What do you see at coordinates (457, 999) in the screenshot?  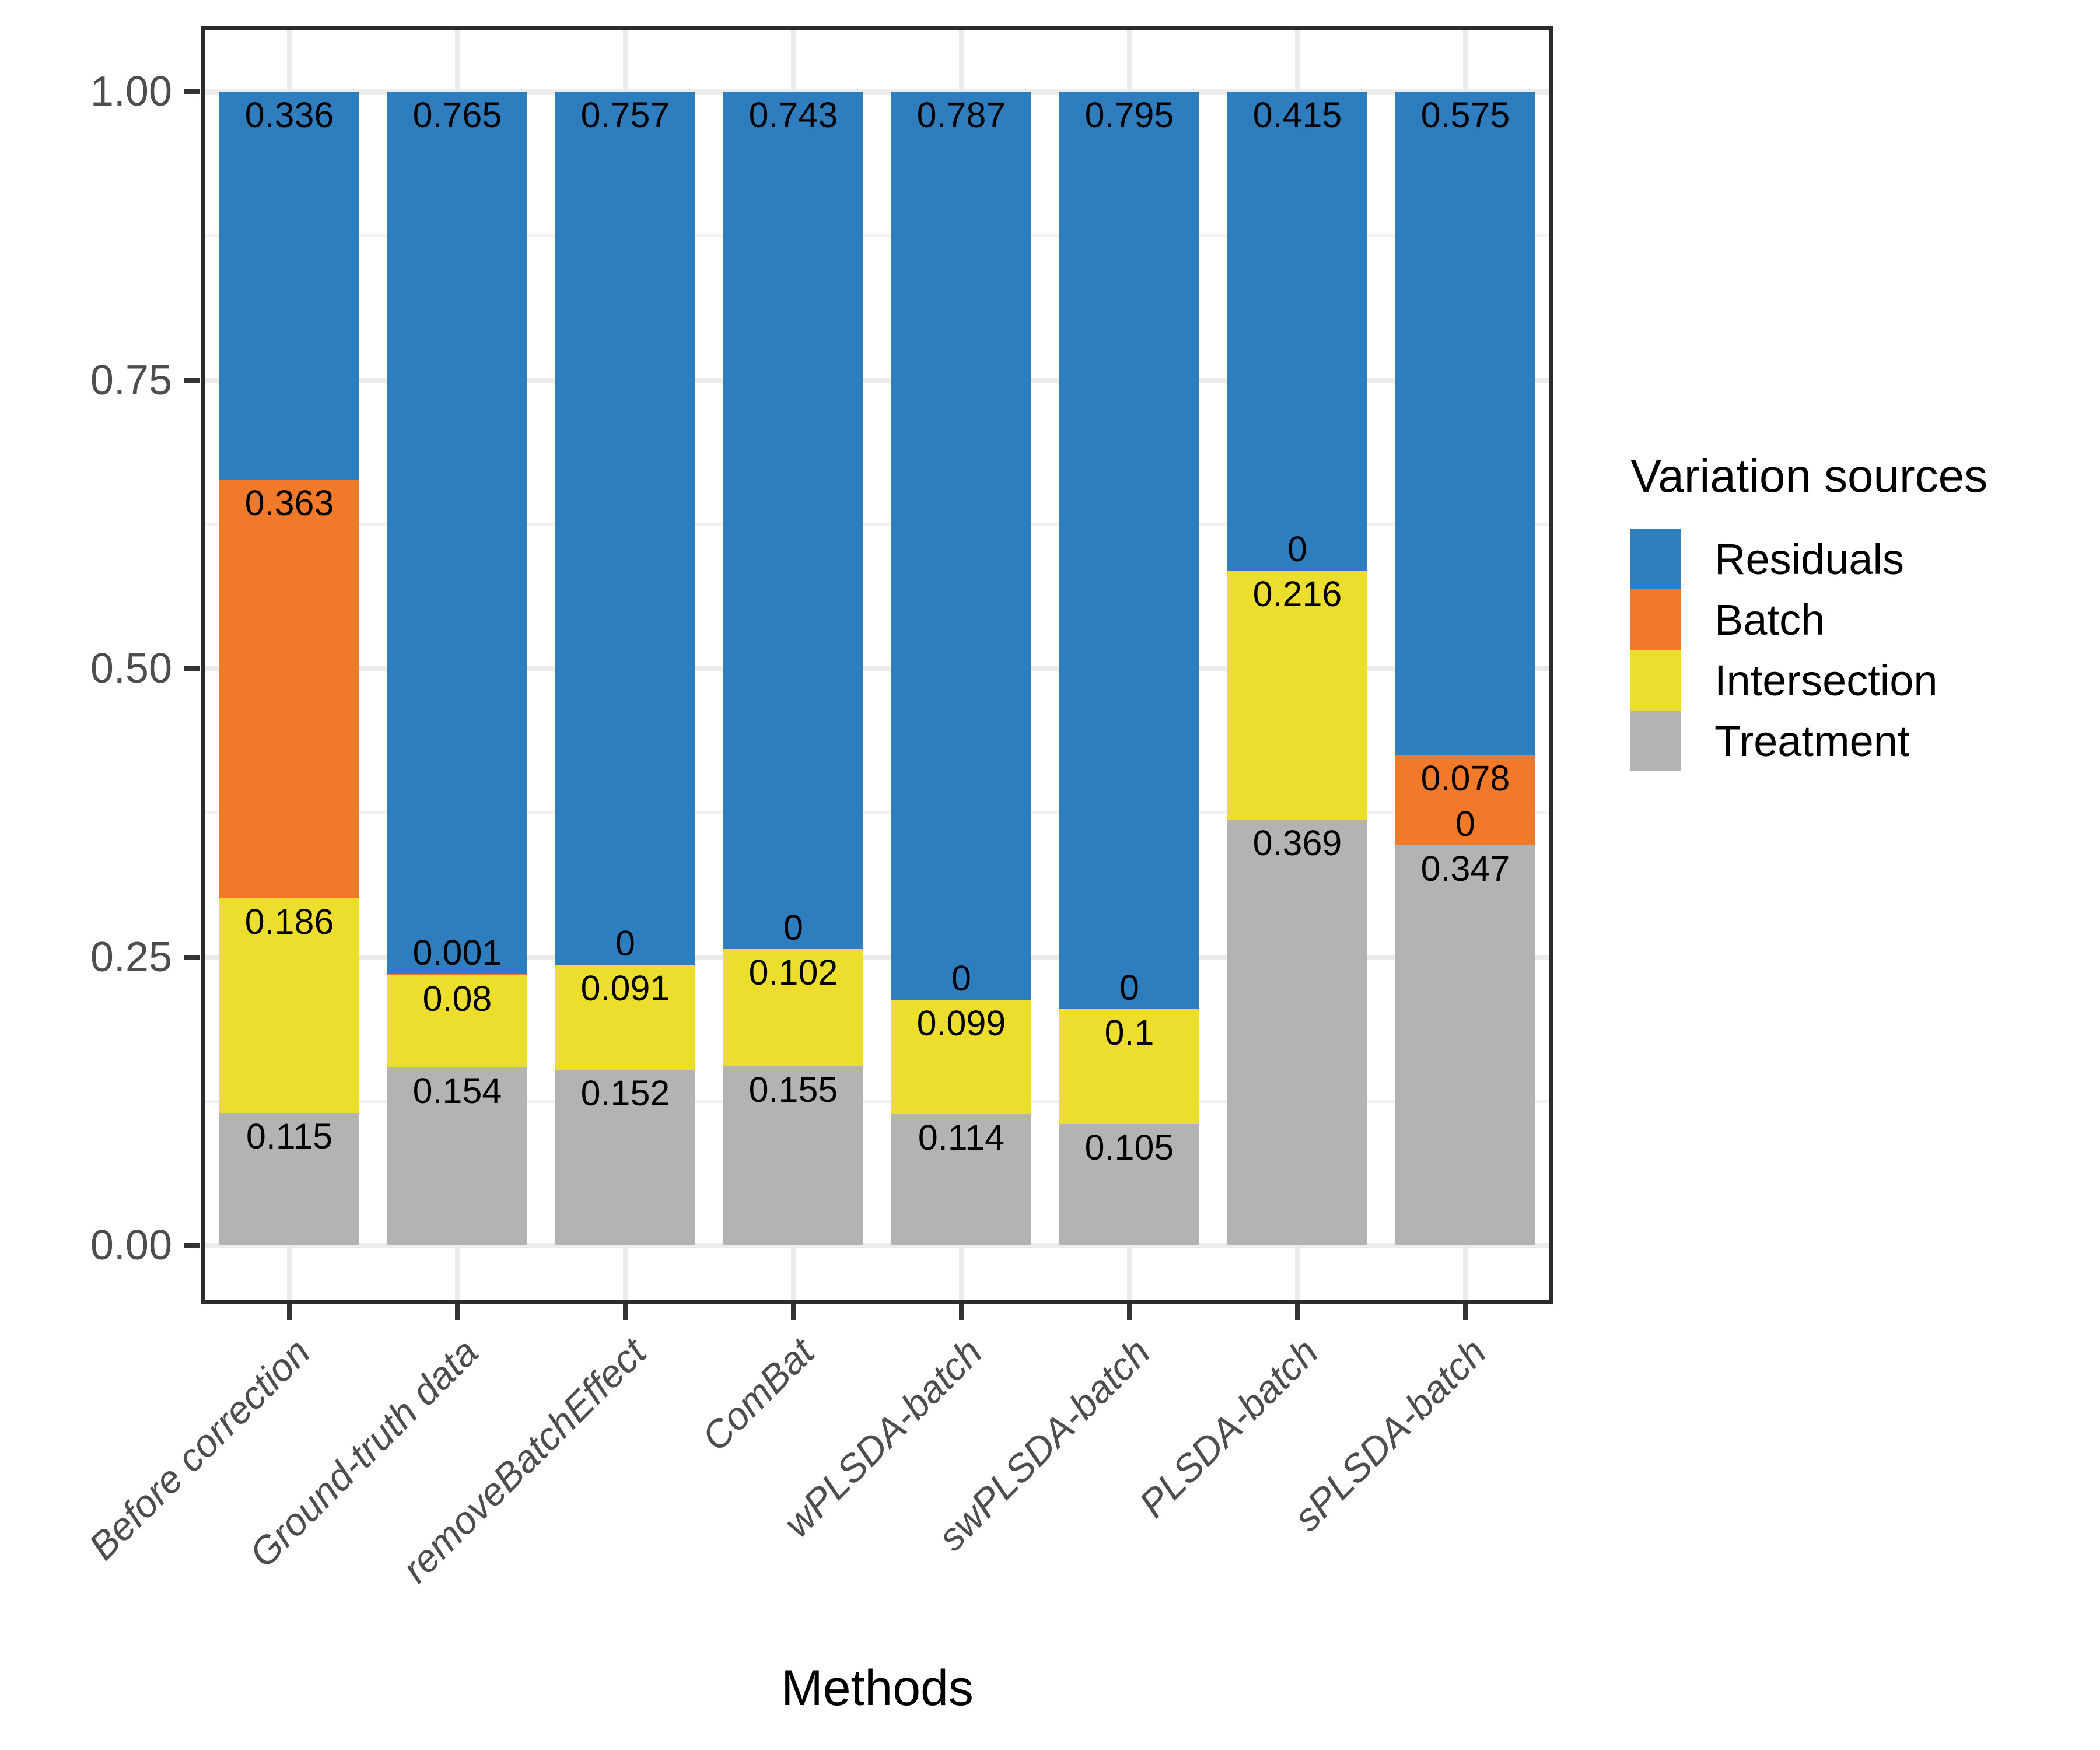 I see `bar-value-label: 0.08` at bounding box center [457, 999].